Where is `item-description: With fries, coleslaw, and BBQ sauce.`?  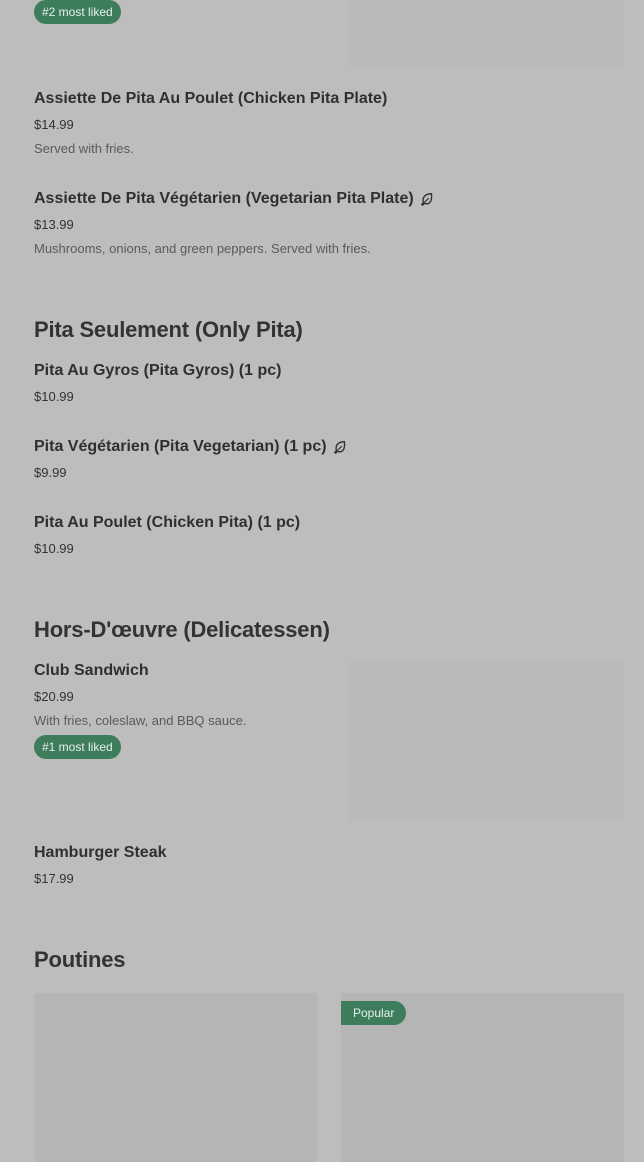 item-description: With fries, coleslaw, and BBQ sauce. is located at coordinates (140, 720).